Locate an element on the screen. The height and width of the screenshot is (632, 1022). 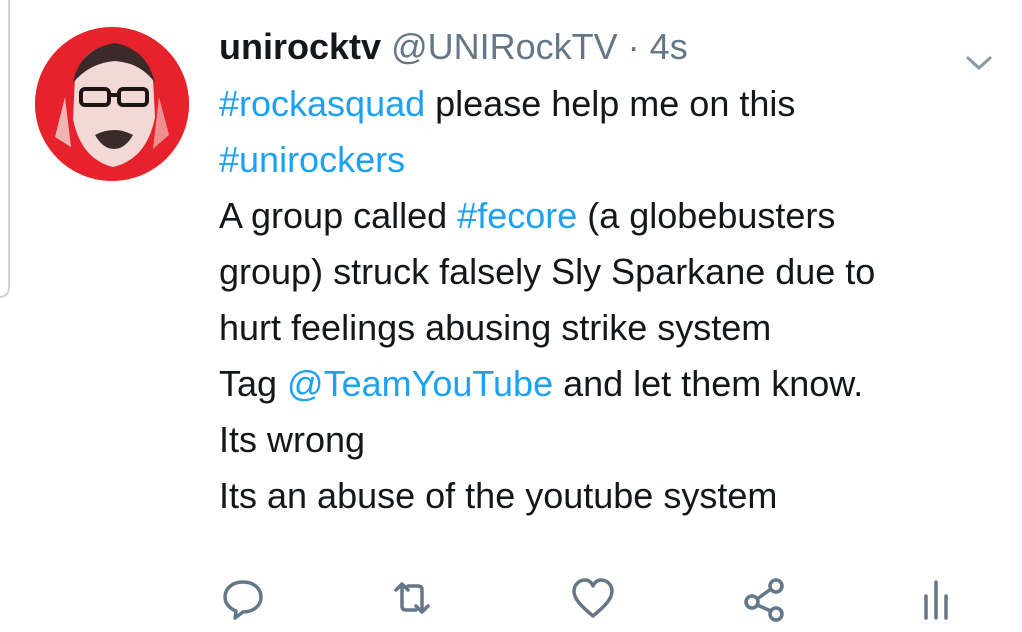
tweet-line: Tag @TeamYouTube and let them know. is located at coordinates (614, 384).